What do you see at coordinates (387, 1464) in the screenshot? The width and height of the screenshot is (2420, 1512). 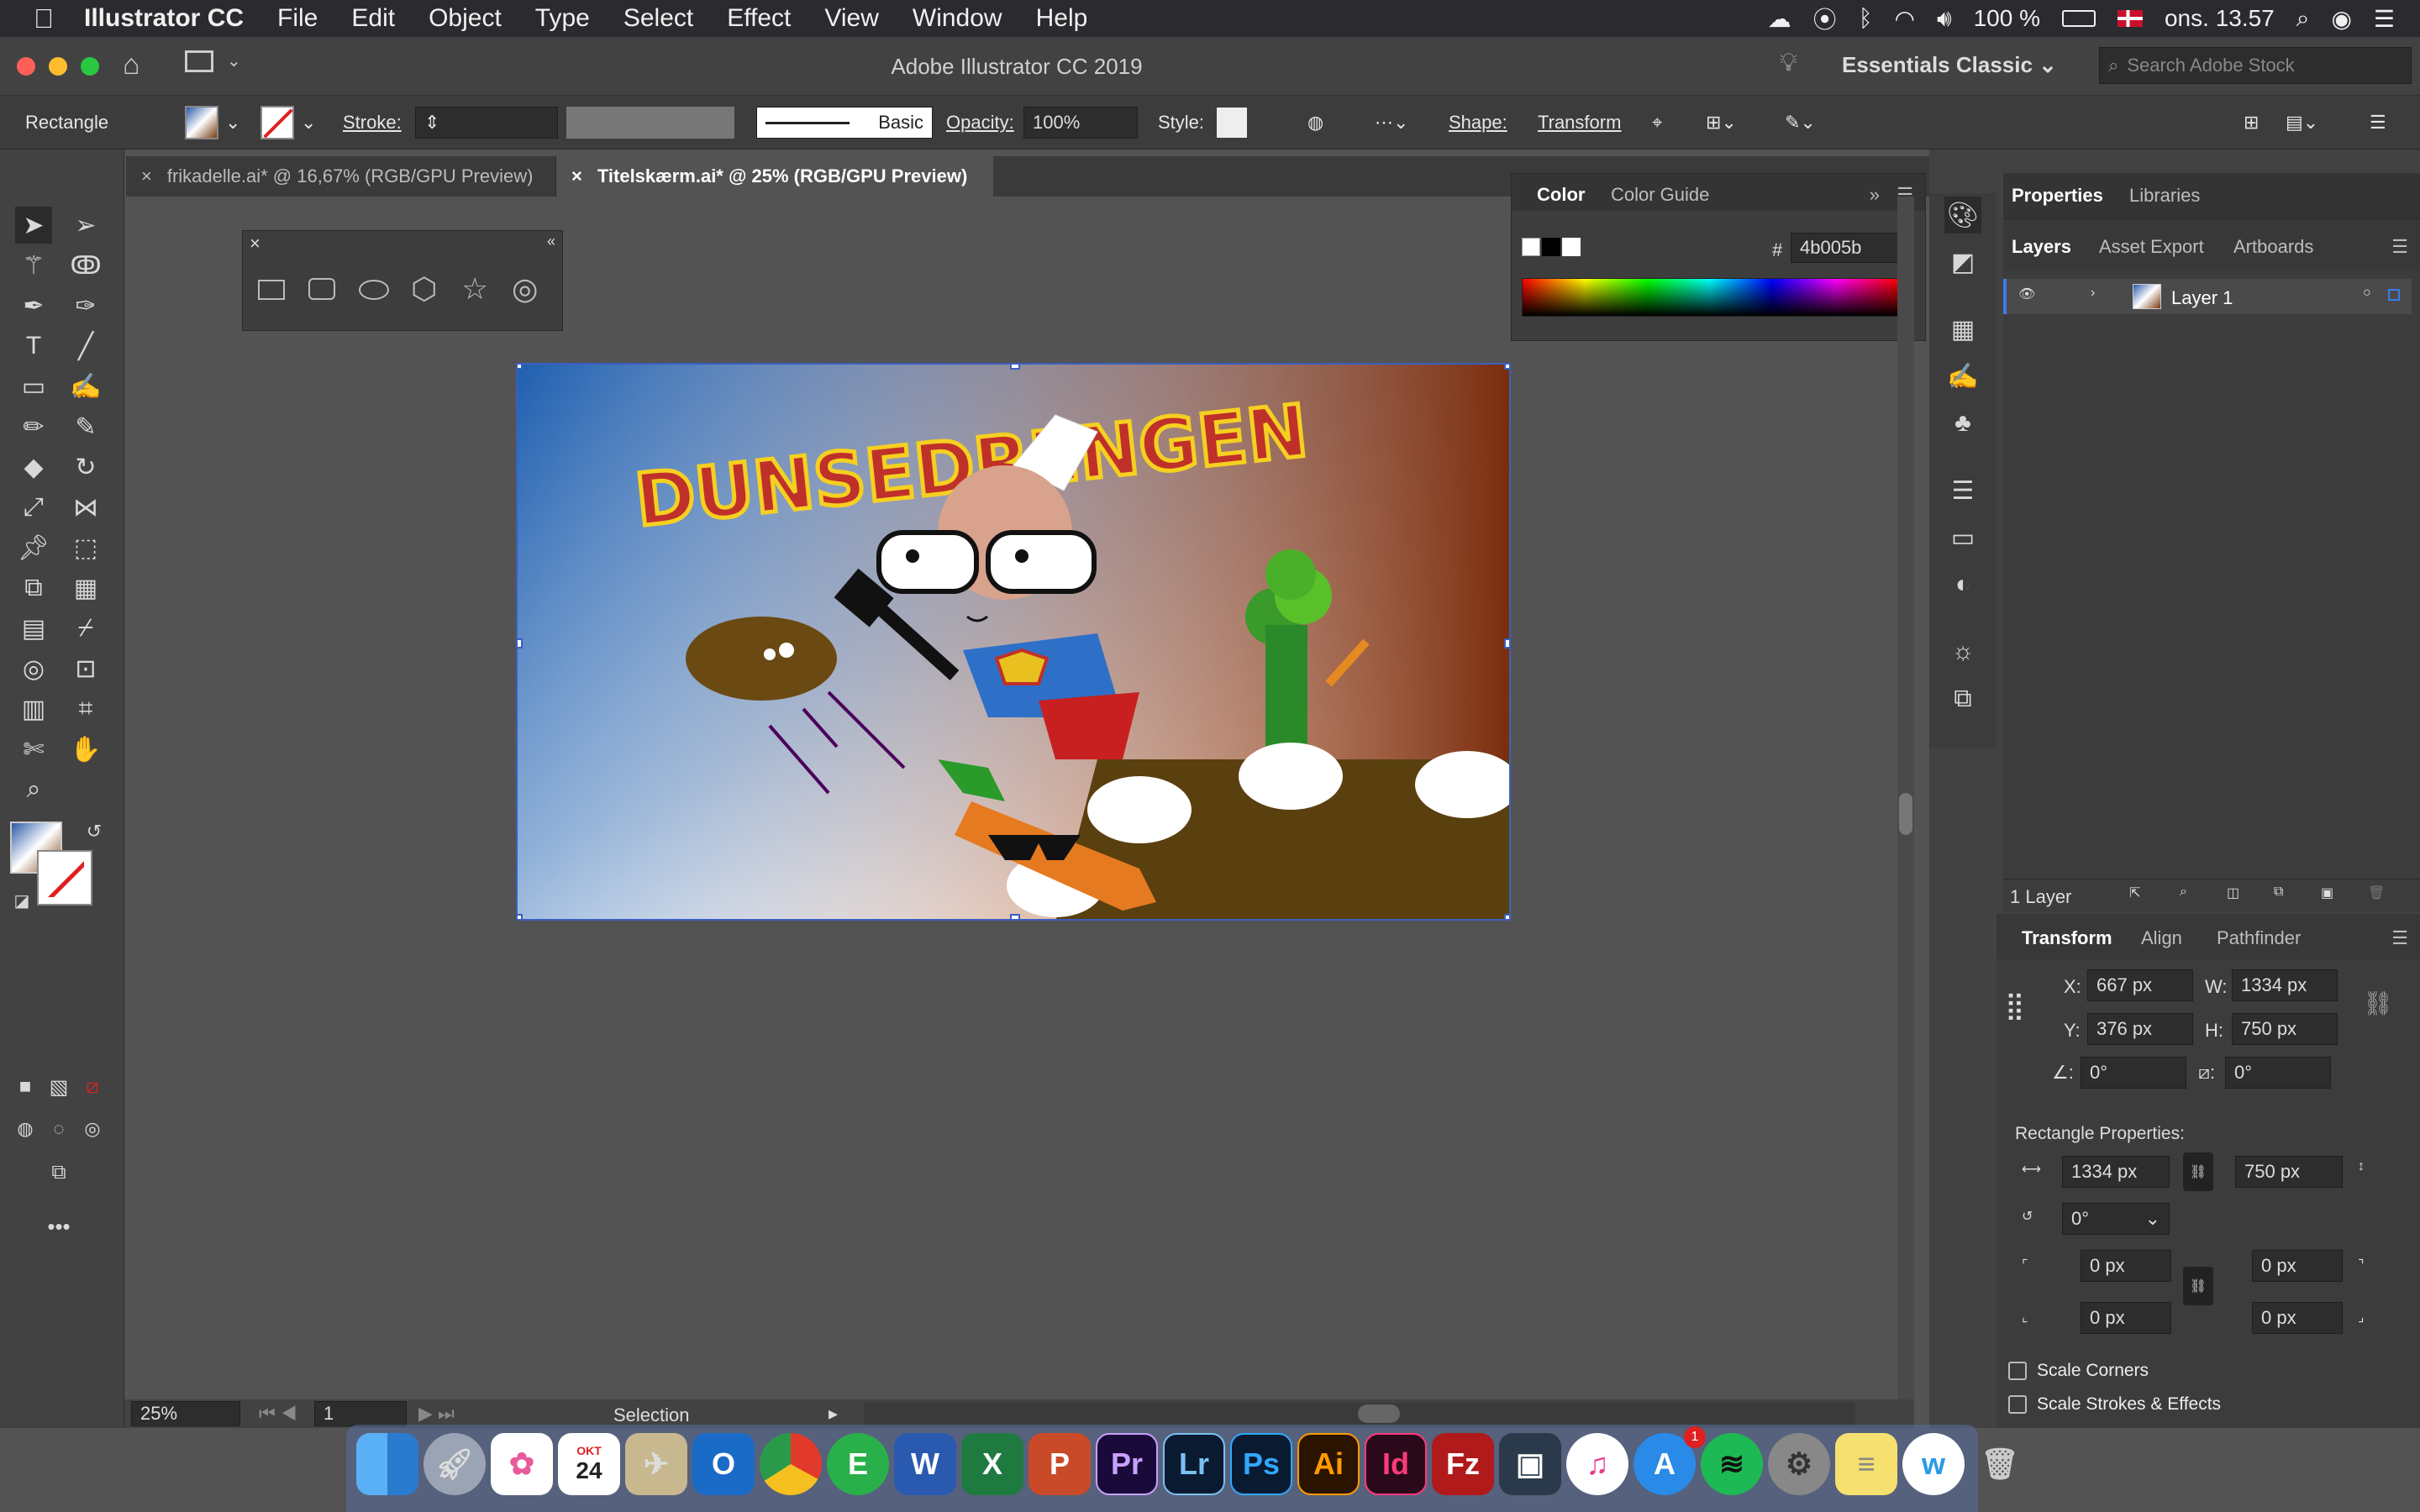 I see `finder-icon` at bounding box center [387, 1464].